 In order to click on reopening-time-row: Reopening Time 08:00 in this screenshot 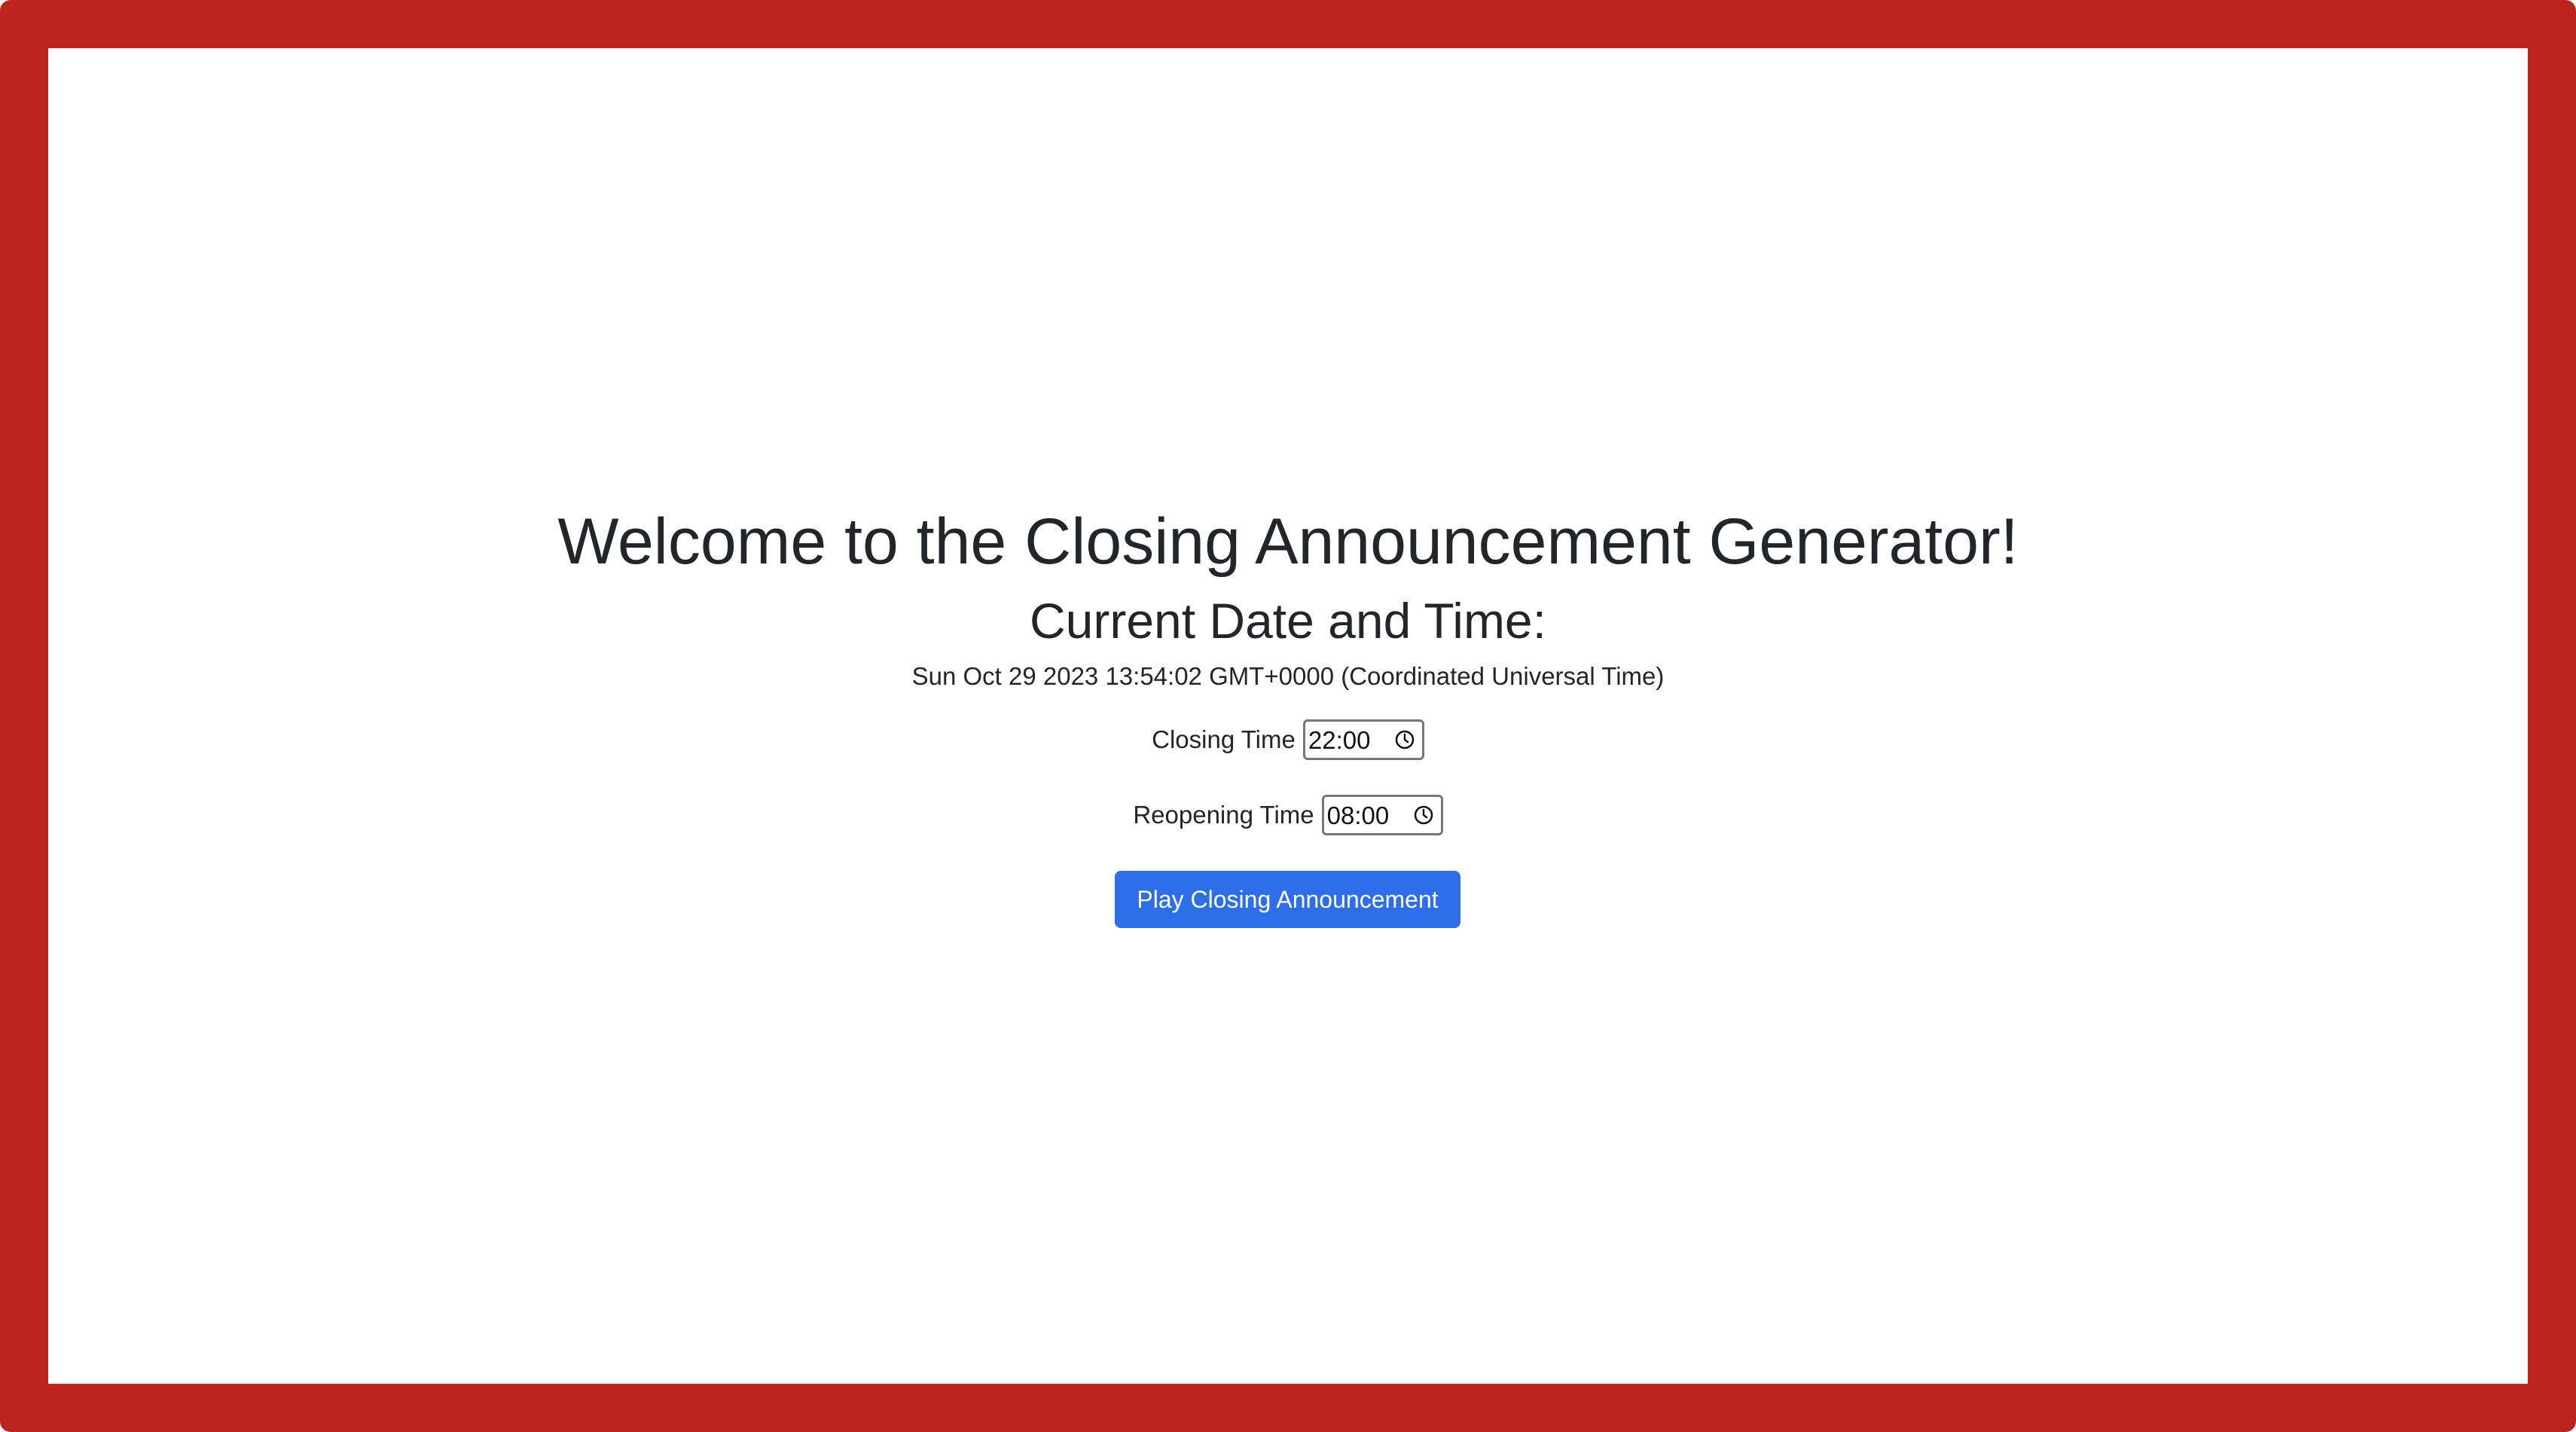, I will do `click(1288, 815)`.